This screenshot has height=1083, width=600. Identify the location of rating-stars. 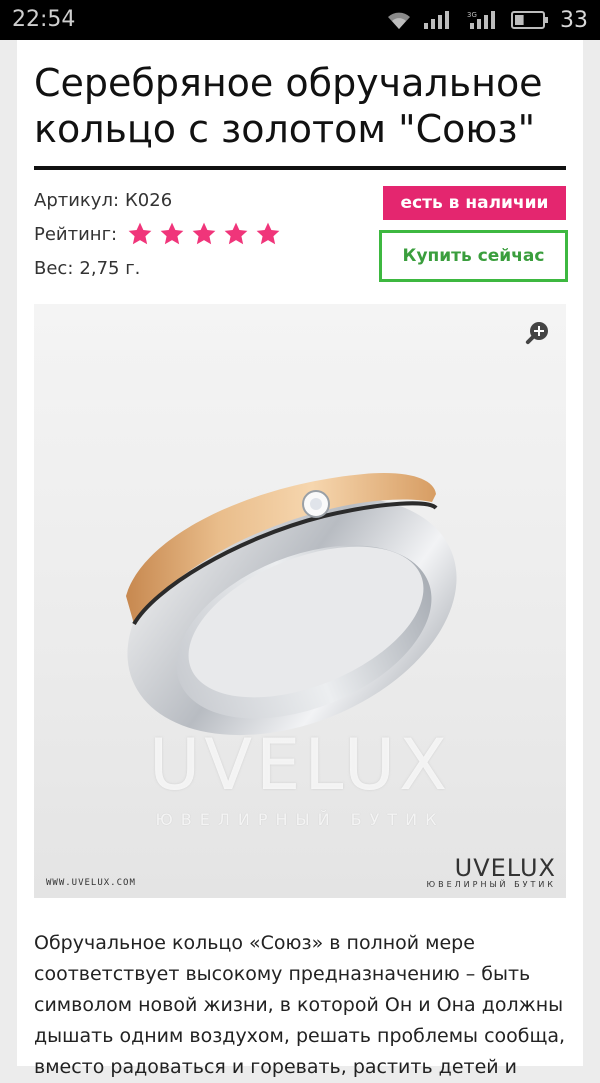
(204, 234).